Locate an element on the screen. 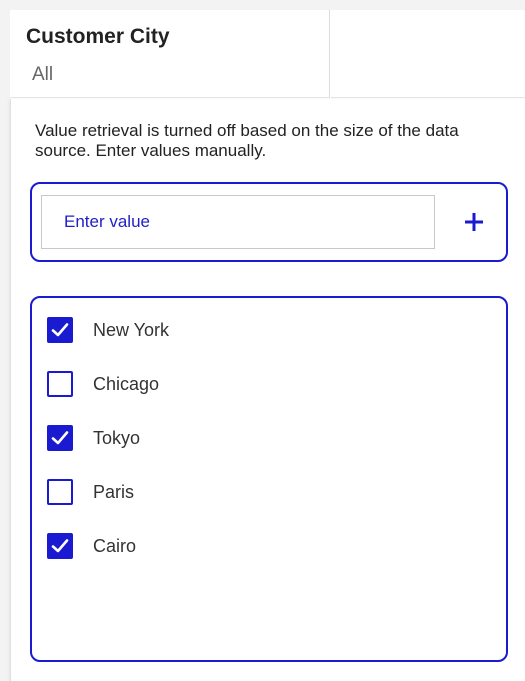 This screenshot has width=525, height=681. list-item-cairo: Cairo is located at coordinates (91, 546).